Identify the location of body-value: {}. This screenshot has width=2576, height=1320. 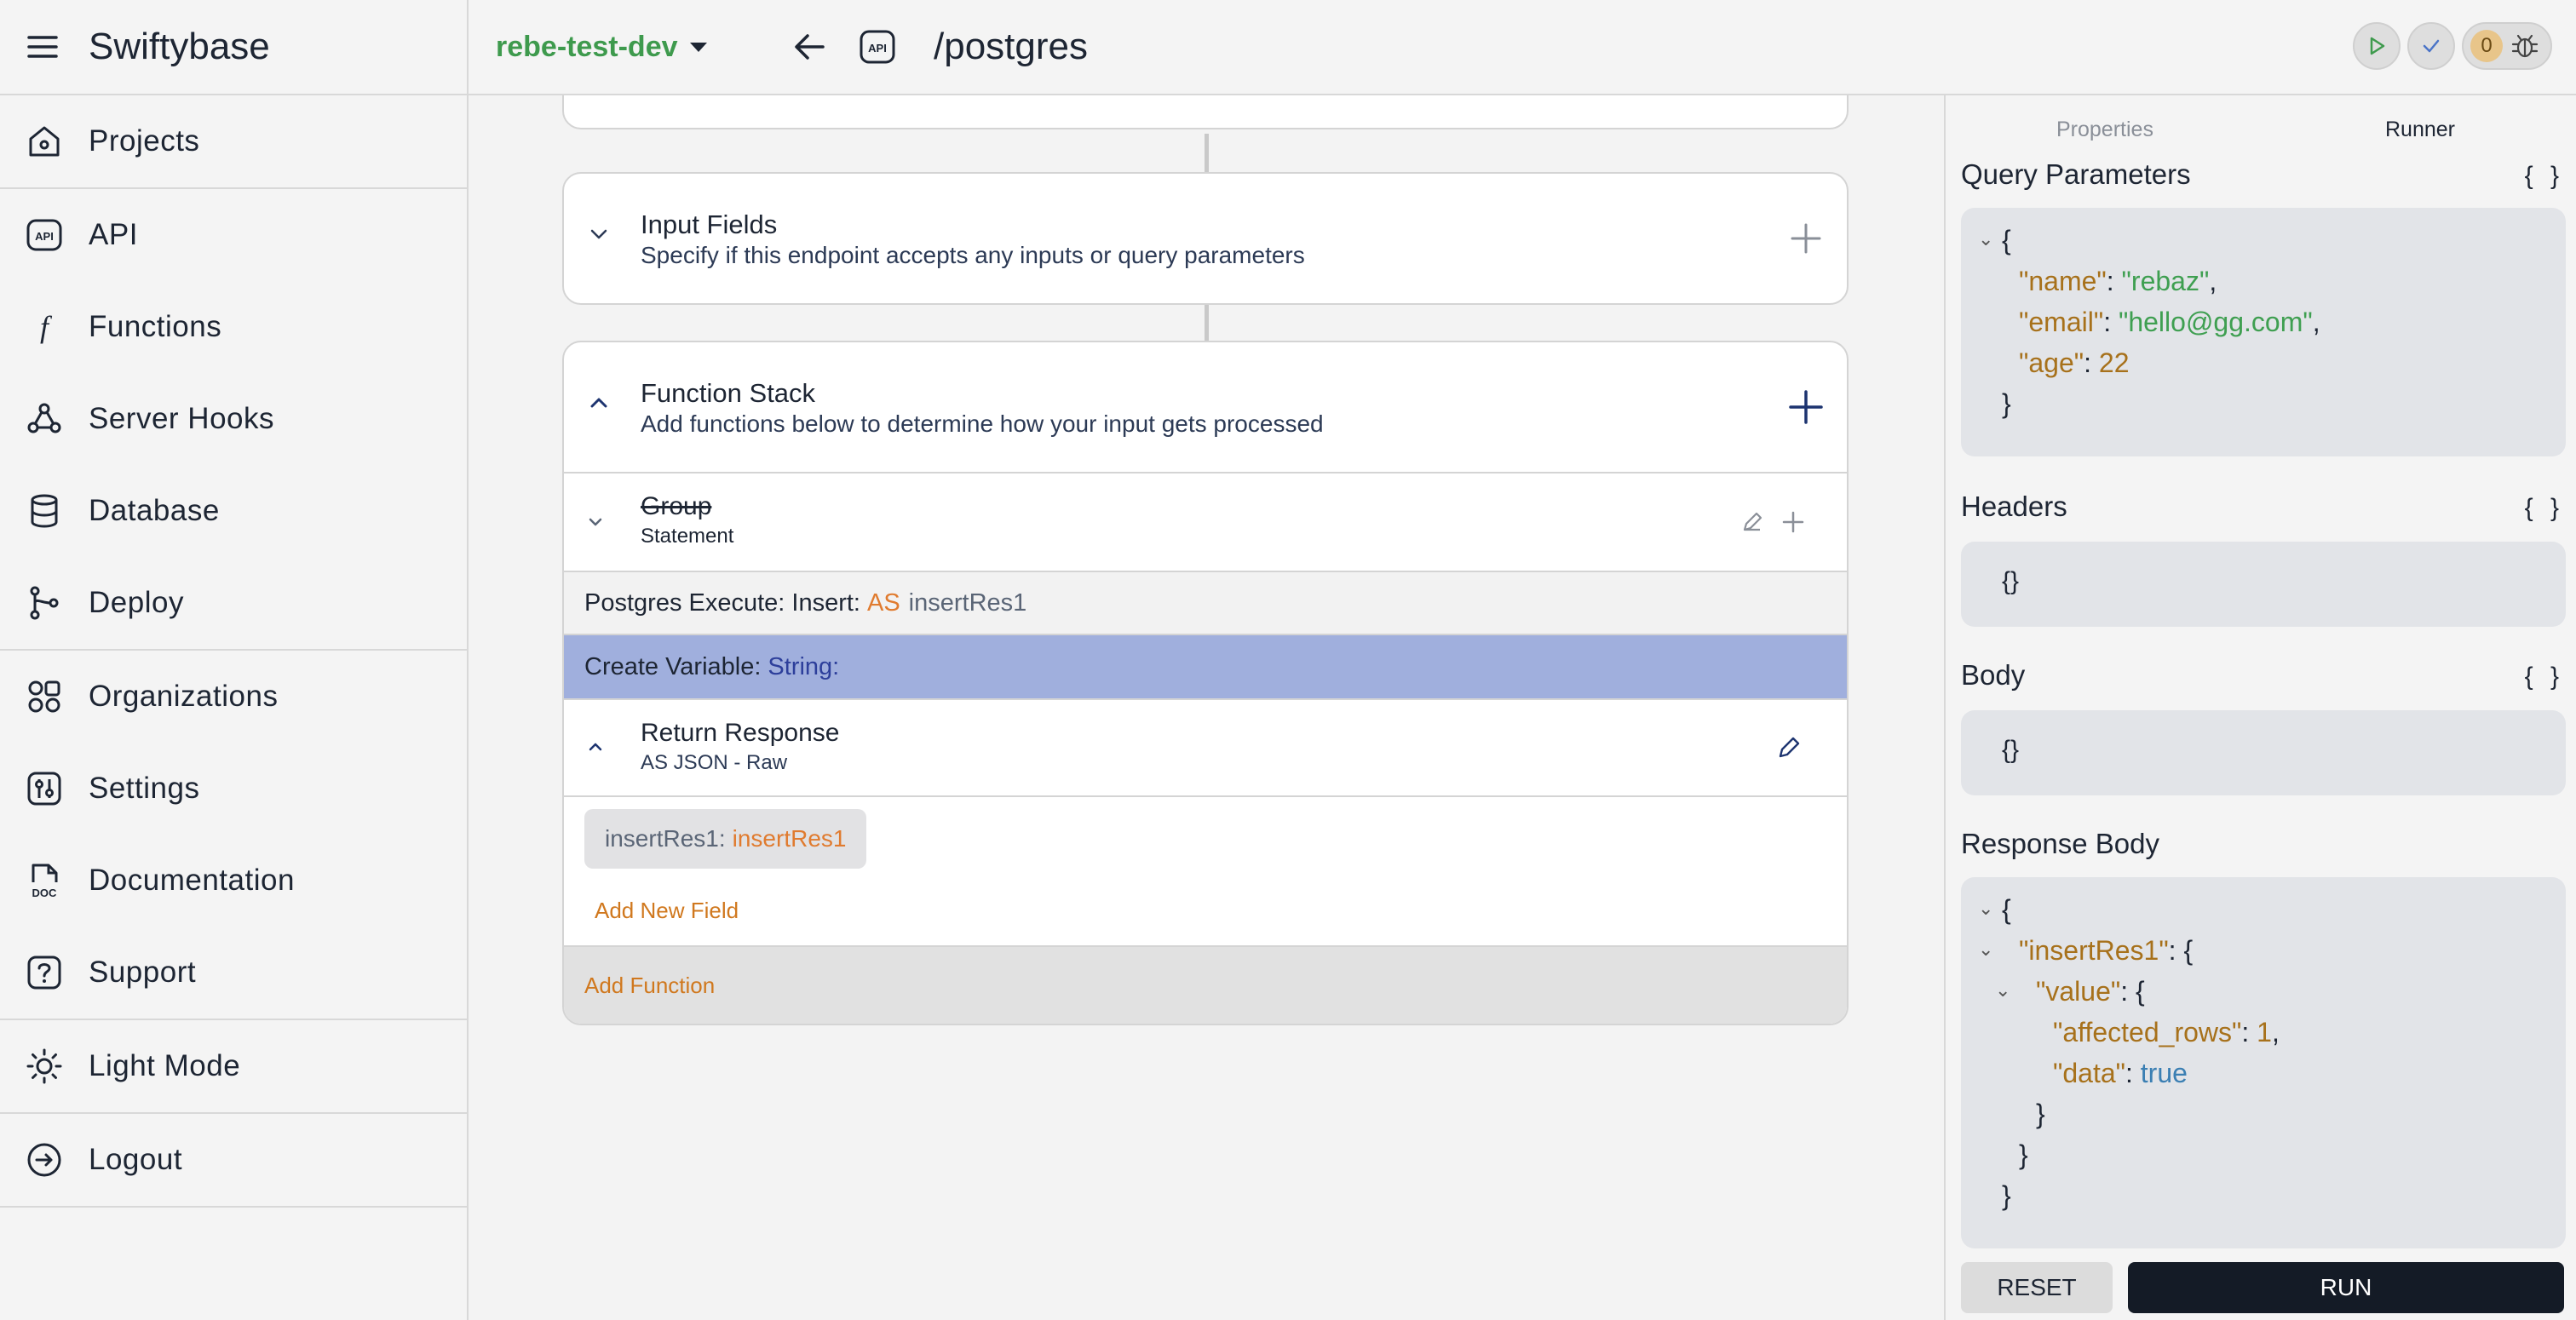
(2011, 750).